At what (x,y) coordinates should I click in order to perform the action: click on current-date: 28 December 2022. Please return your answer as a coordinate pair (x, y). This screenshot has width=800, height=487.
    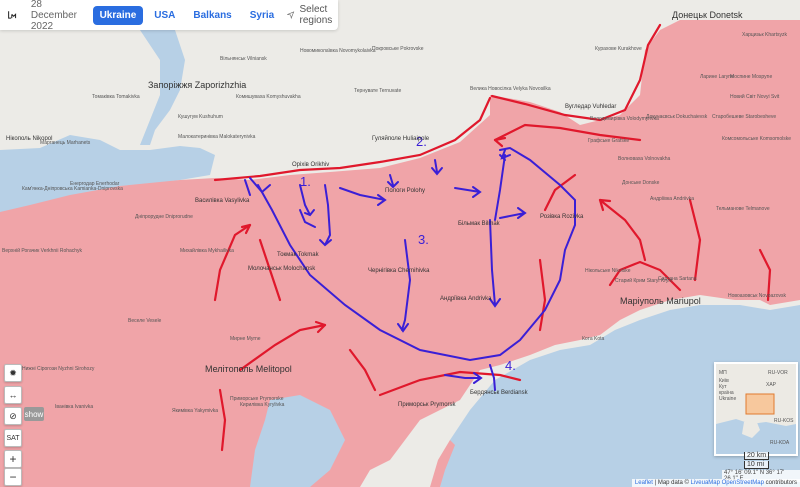
    Looking at the image, I should click on (53, 16).